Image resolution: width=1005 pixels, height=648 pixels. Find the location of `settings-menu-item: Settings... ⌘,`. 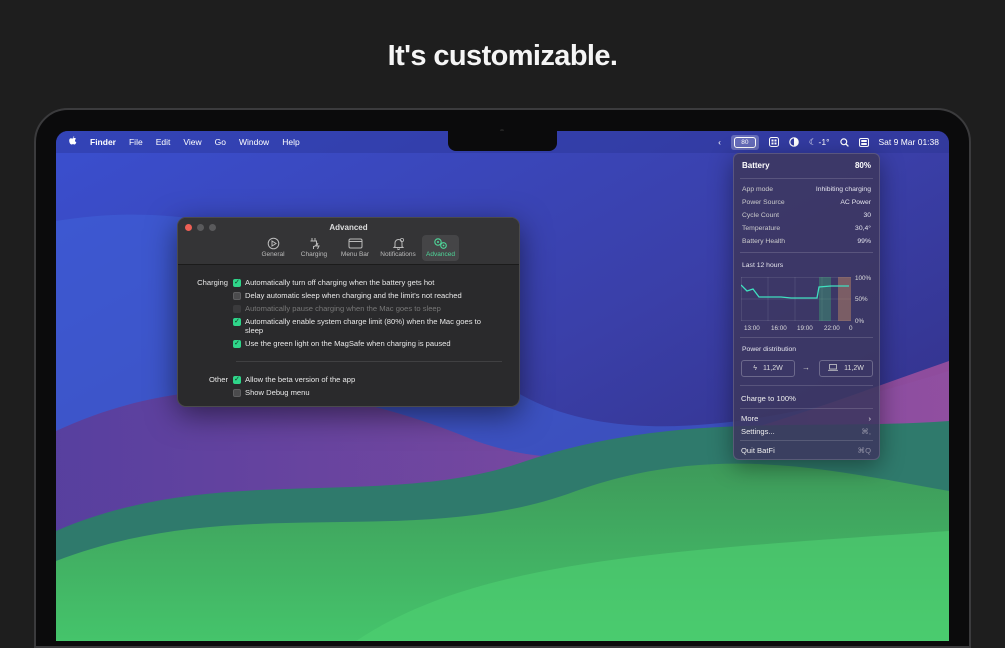

settings-menu-item: Settings... ⌘, is located at coordinates (806, 431).